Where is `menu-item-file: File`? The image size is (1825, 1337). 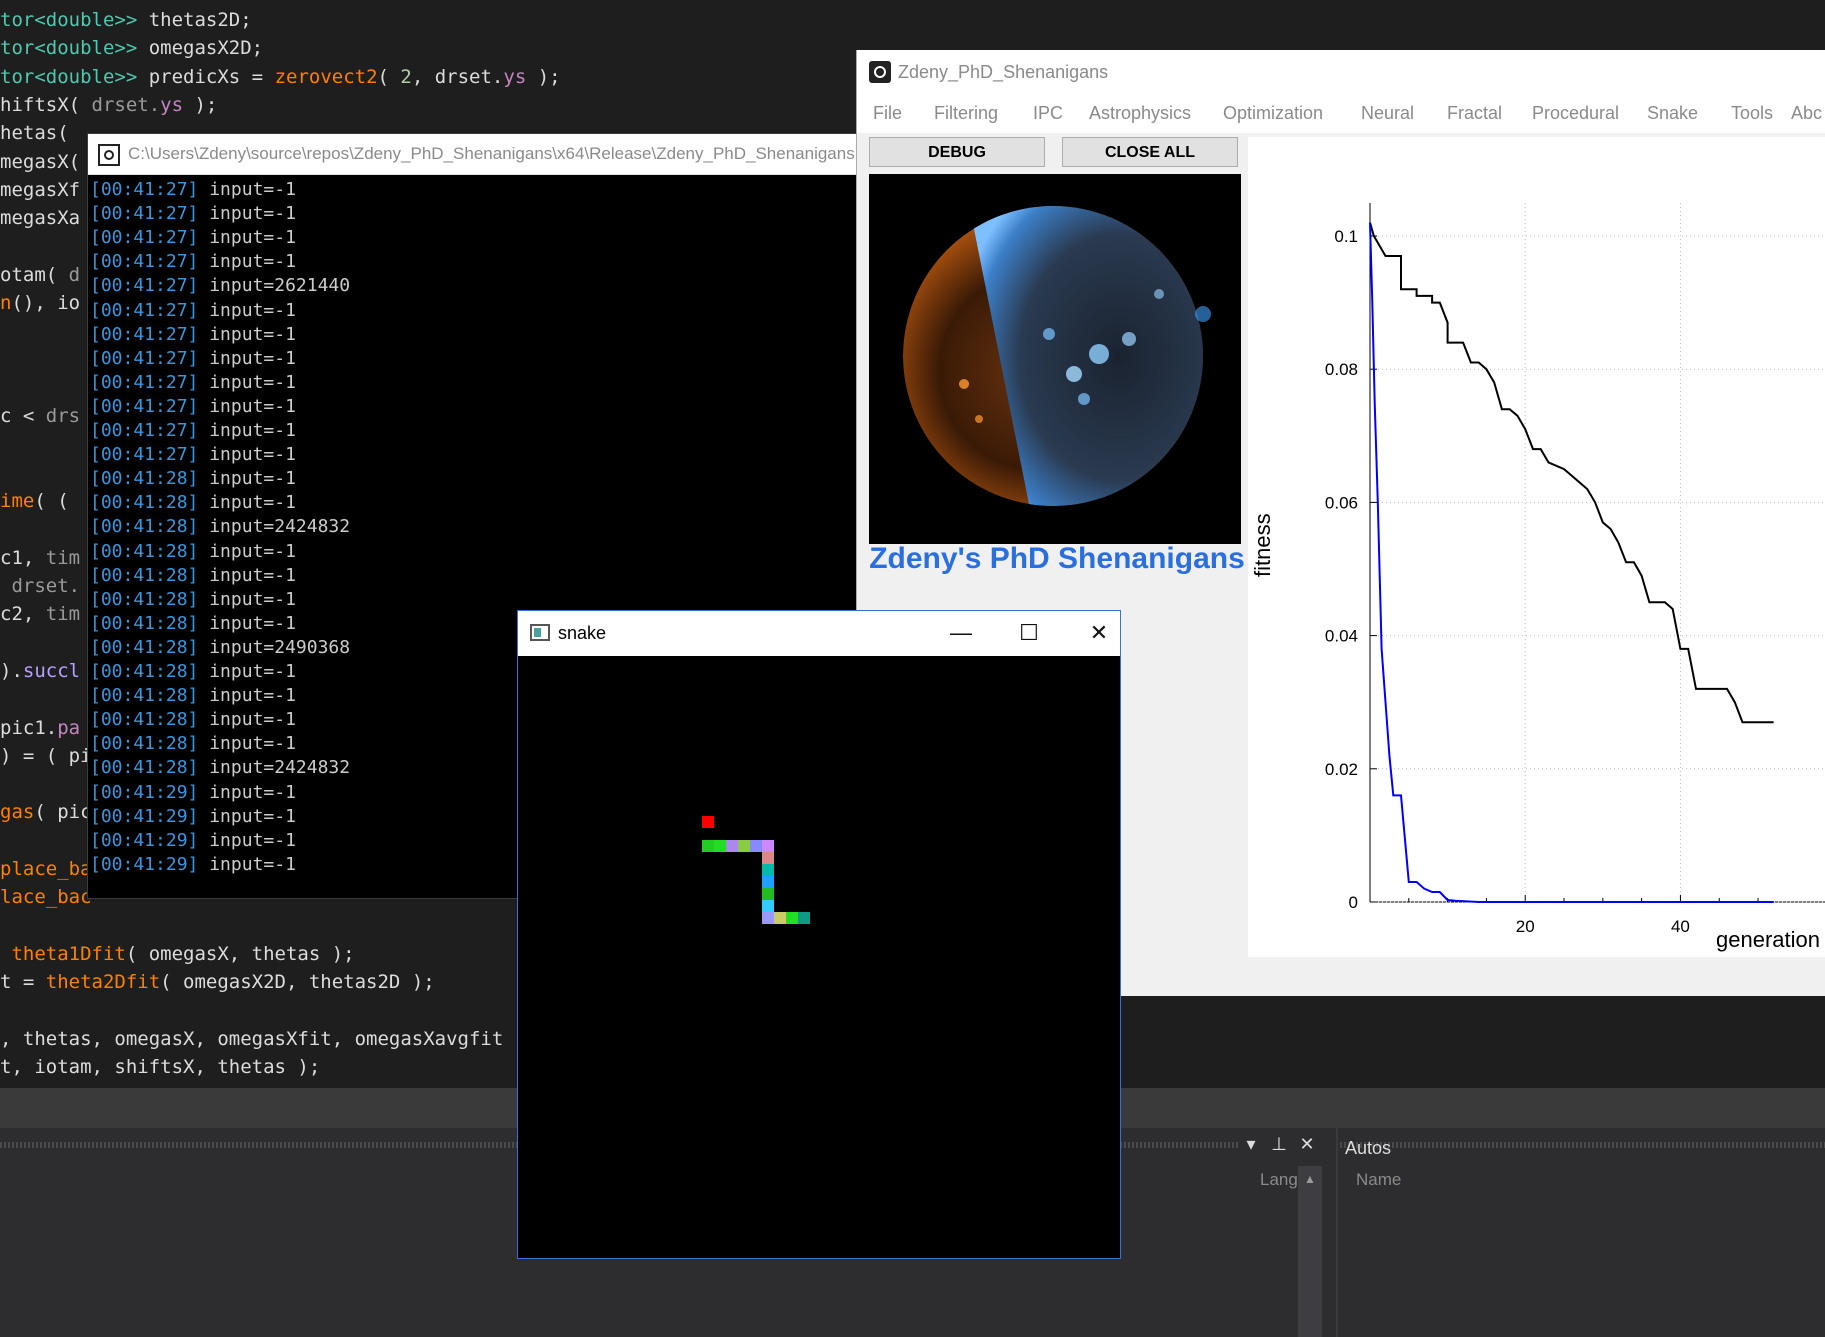 menu-item-file: File is located at coordinates (887, 113).